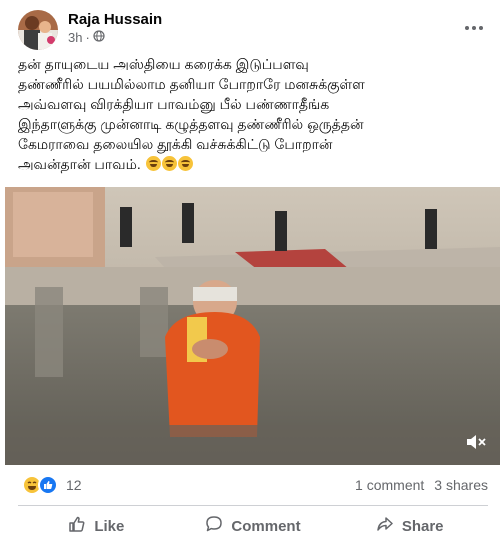  I want to click on globe-icon, so click(99, 37).